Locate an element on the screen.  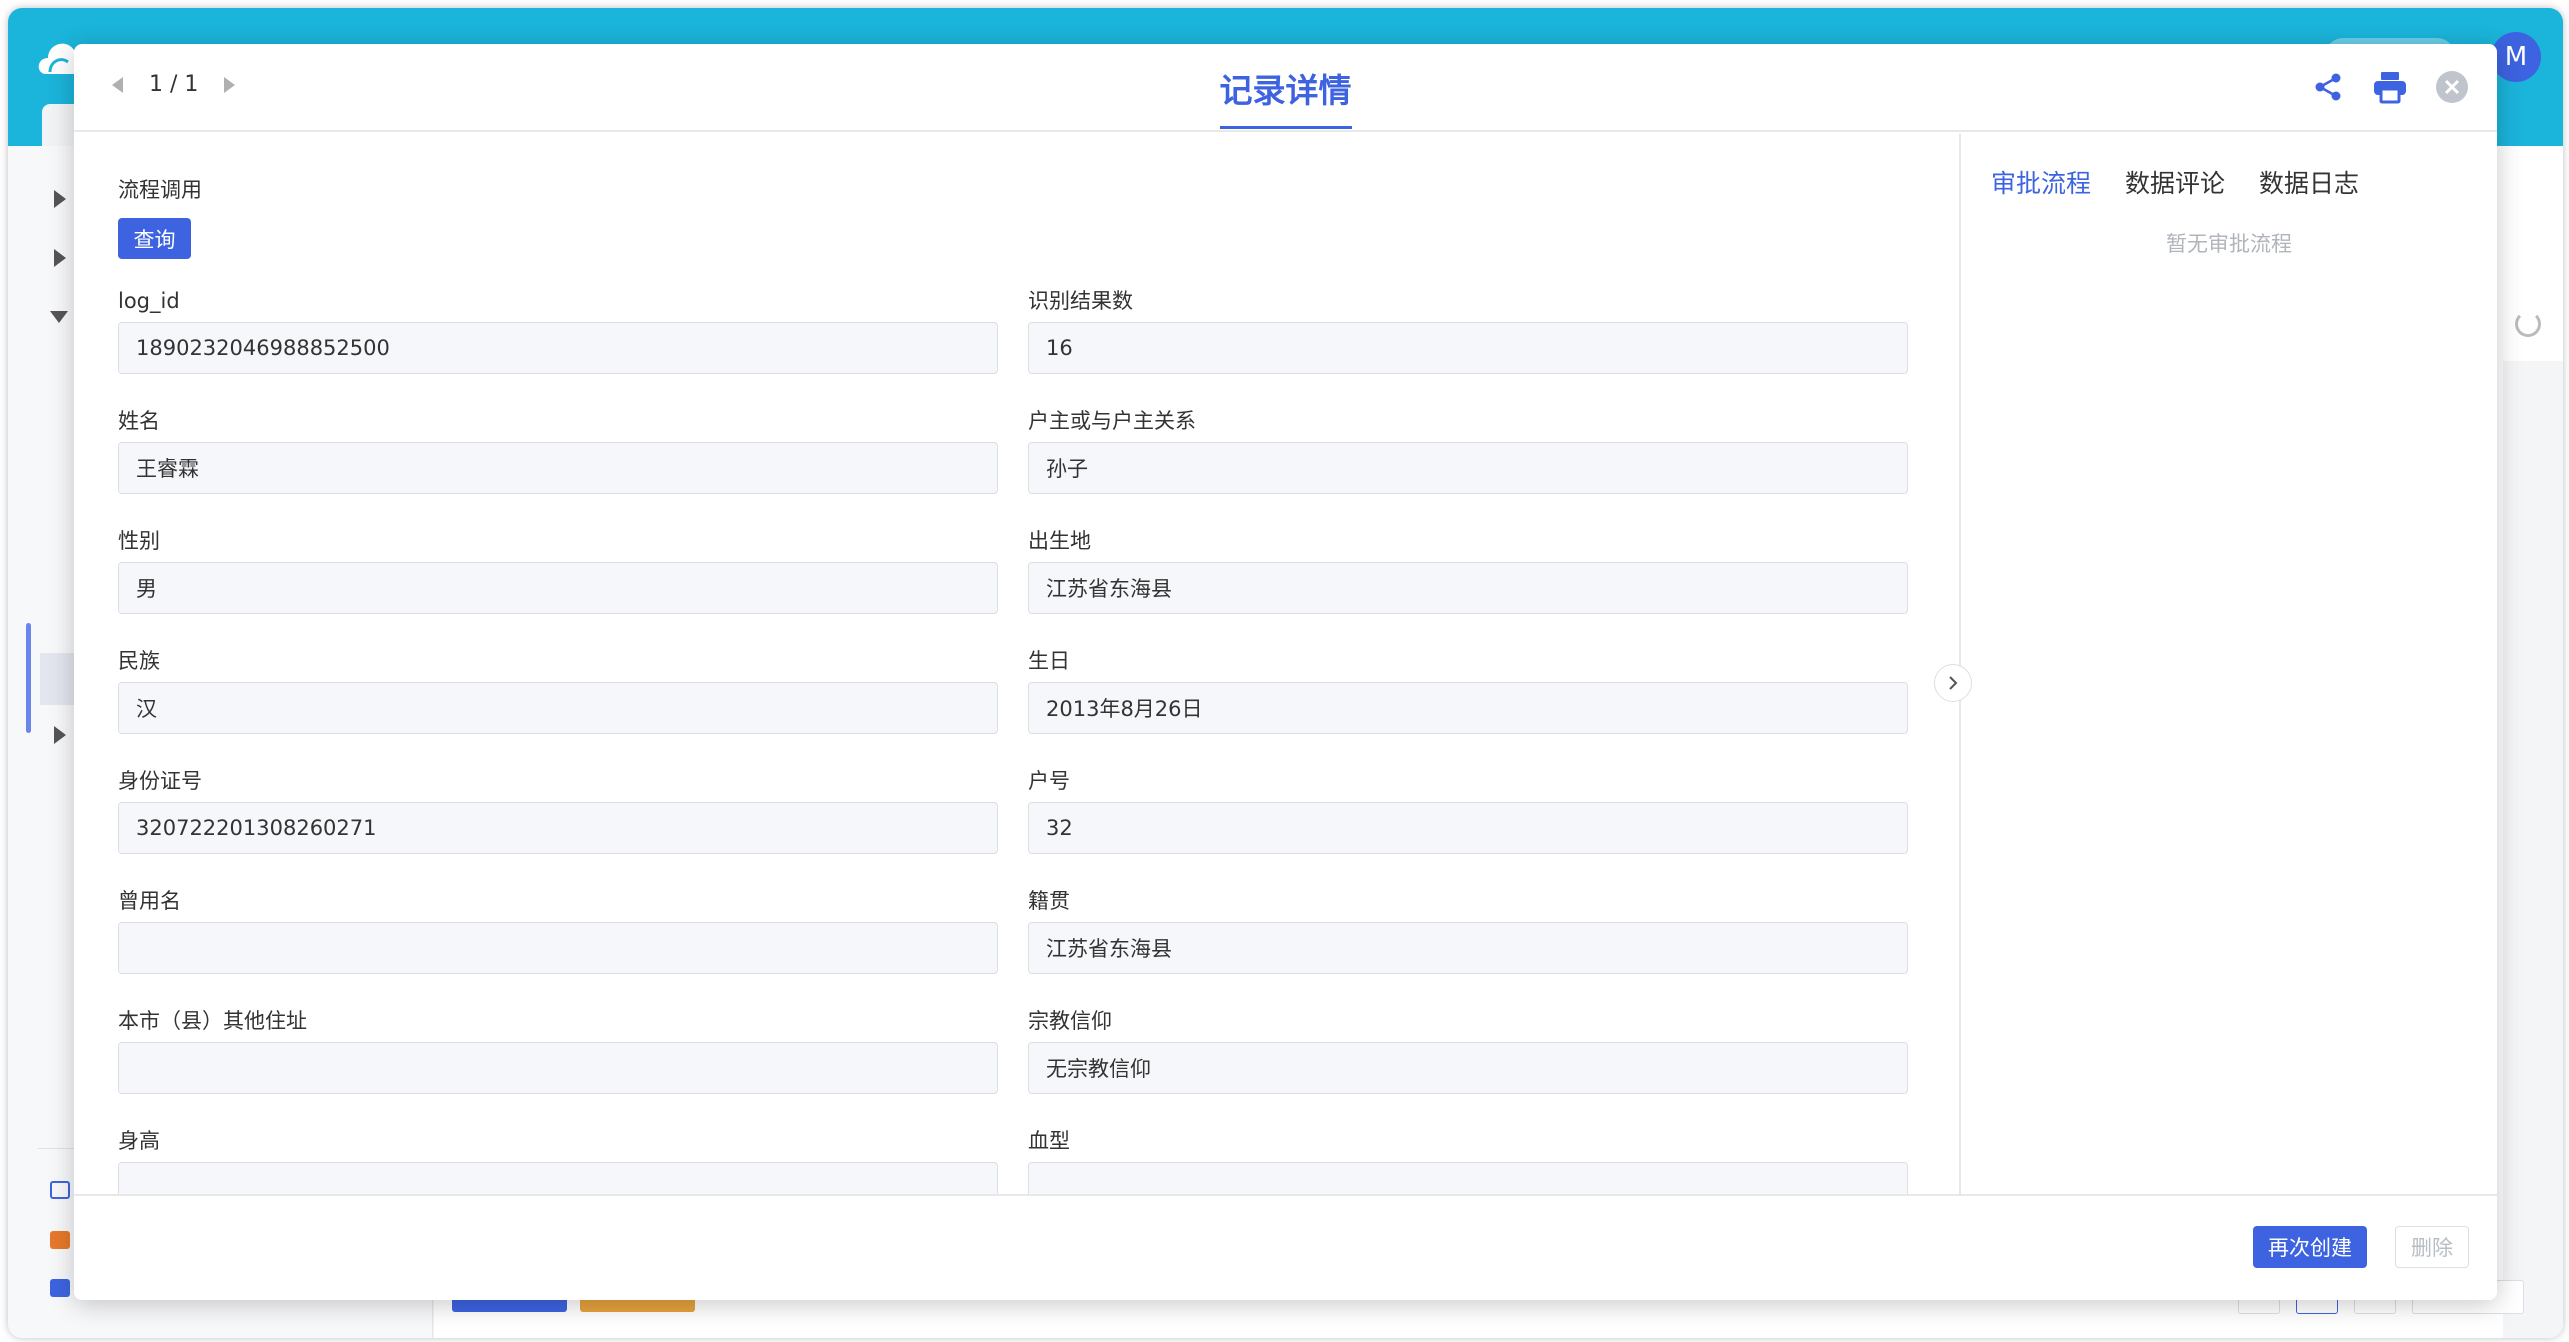
form-field: 曾用名 is located at coordinates (558, 935).